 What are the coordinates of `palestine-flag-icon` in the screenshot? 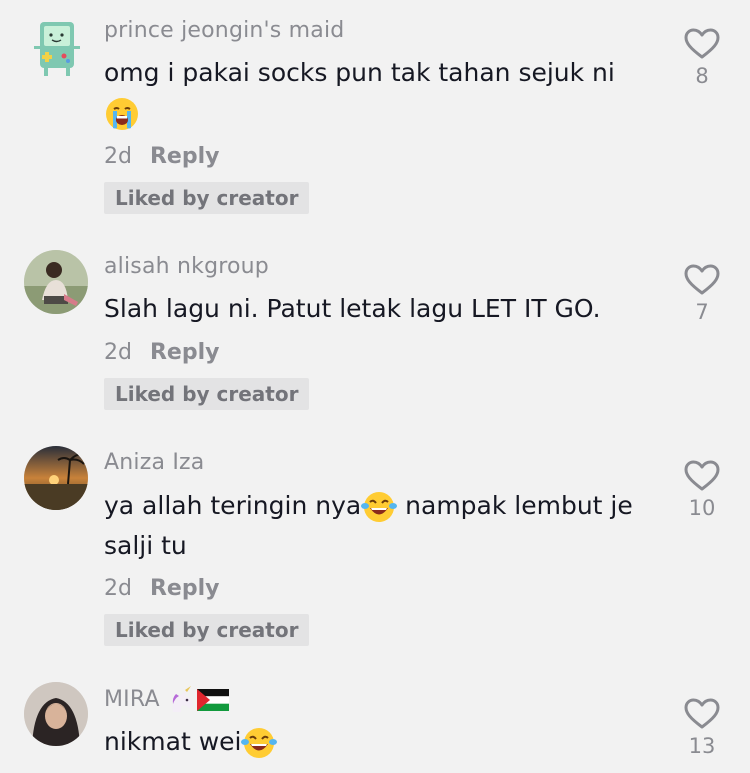 It's located at (212, 700).